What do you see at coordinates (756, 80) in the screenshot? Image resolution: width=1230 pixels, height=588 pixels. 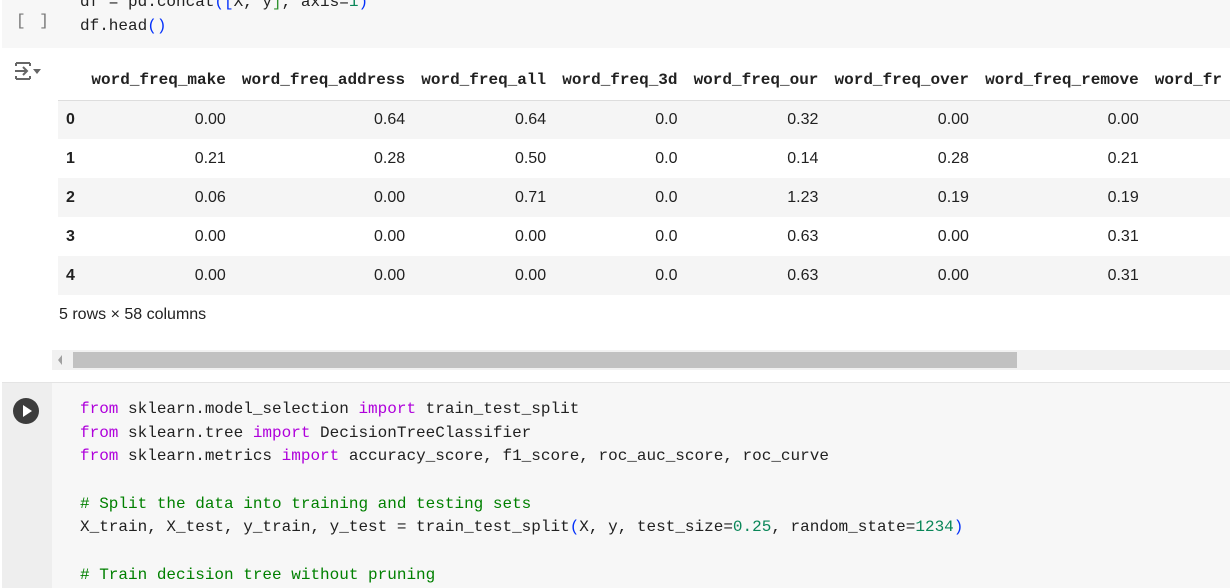 I see `column-header: word_freq_our` at bounding box center [756, 80].